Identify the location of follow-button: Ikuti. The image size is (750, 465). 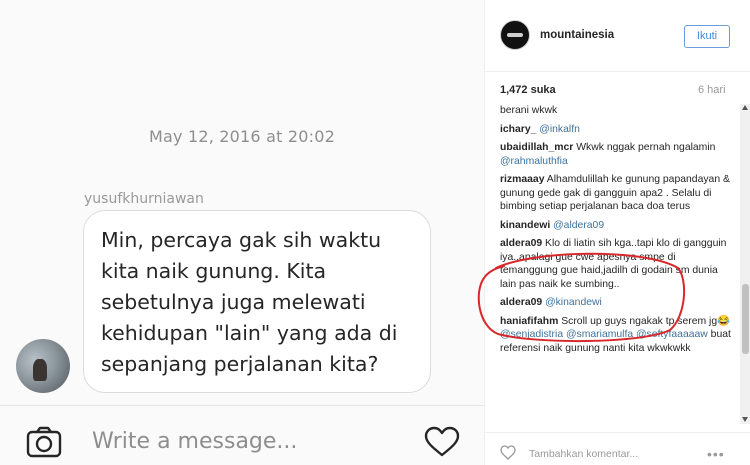
(707, 36).